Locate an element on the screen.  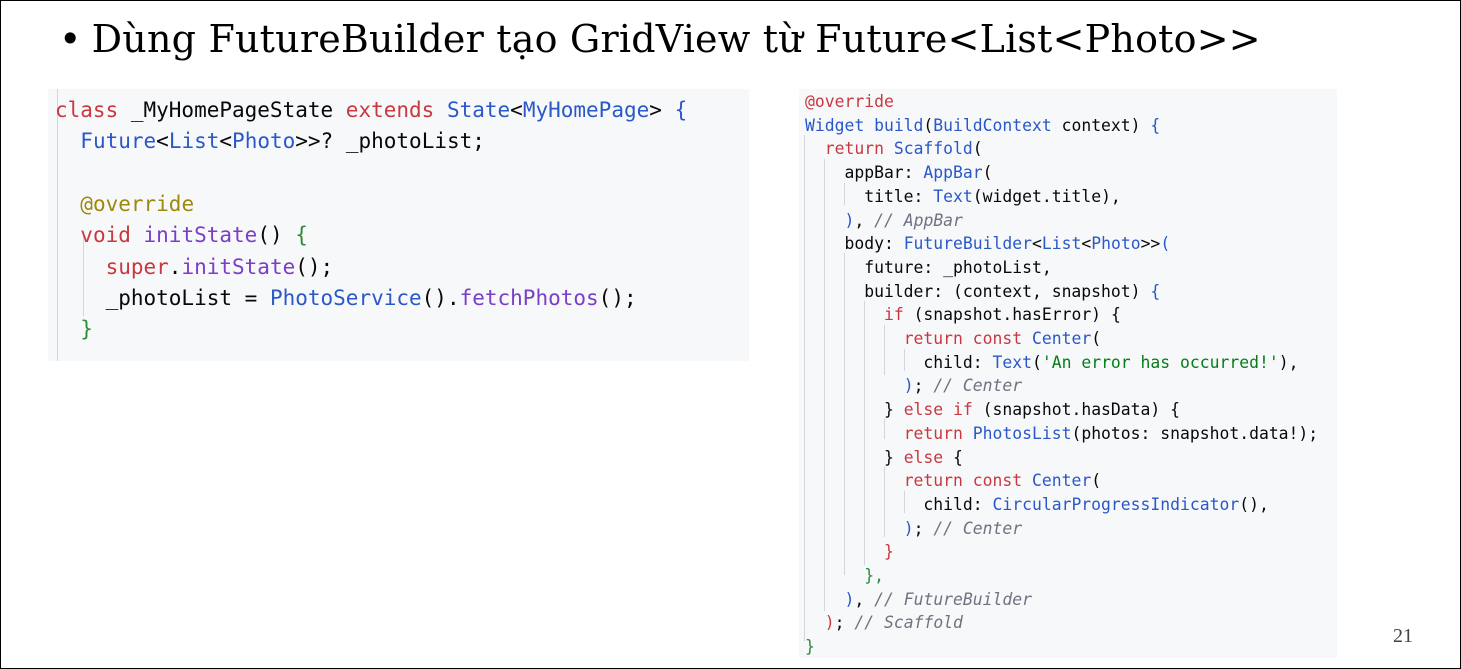
code-token: Scaffold is located at coordinates (933, 149).